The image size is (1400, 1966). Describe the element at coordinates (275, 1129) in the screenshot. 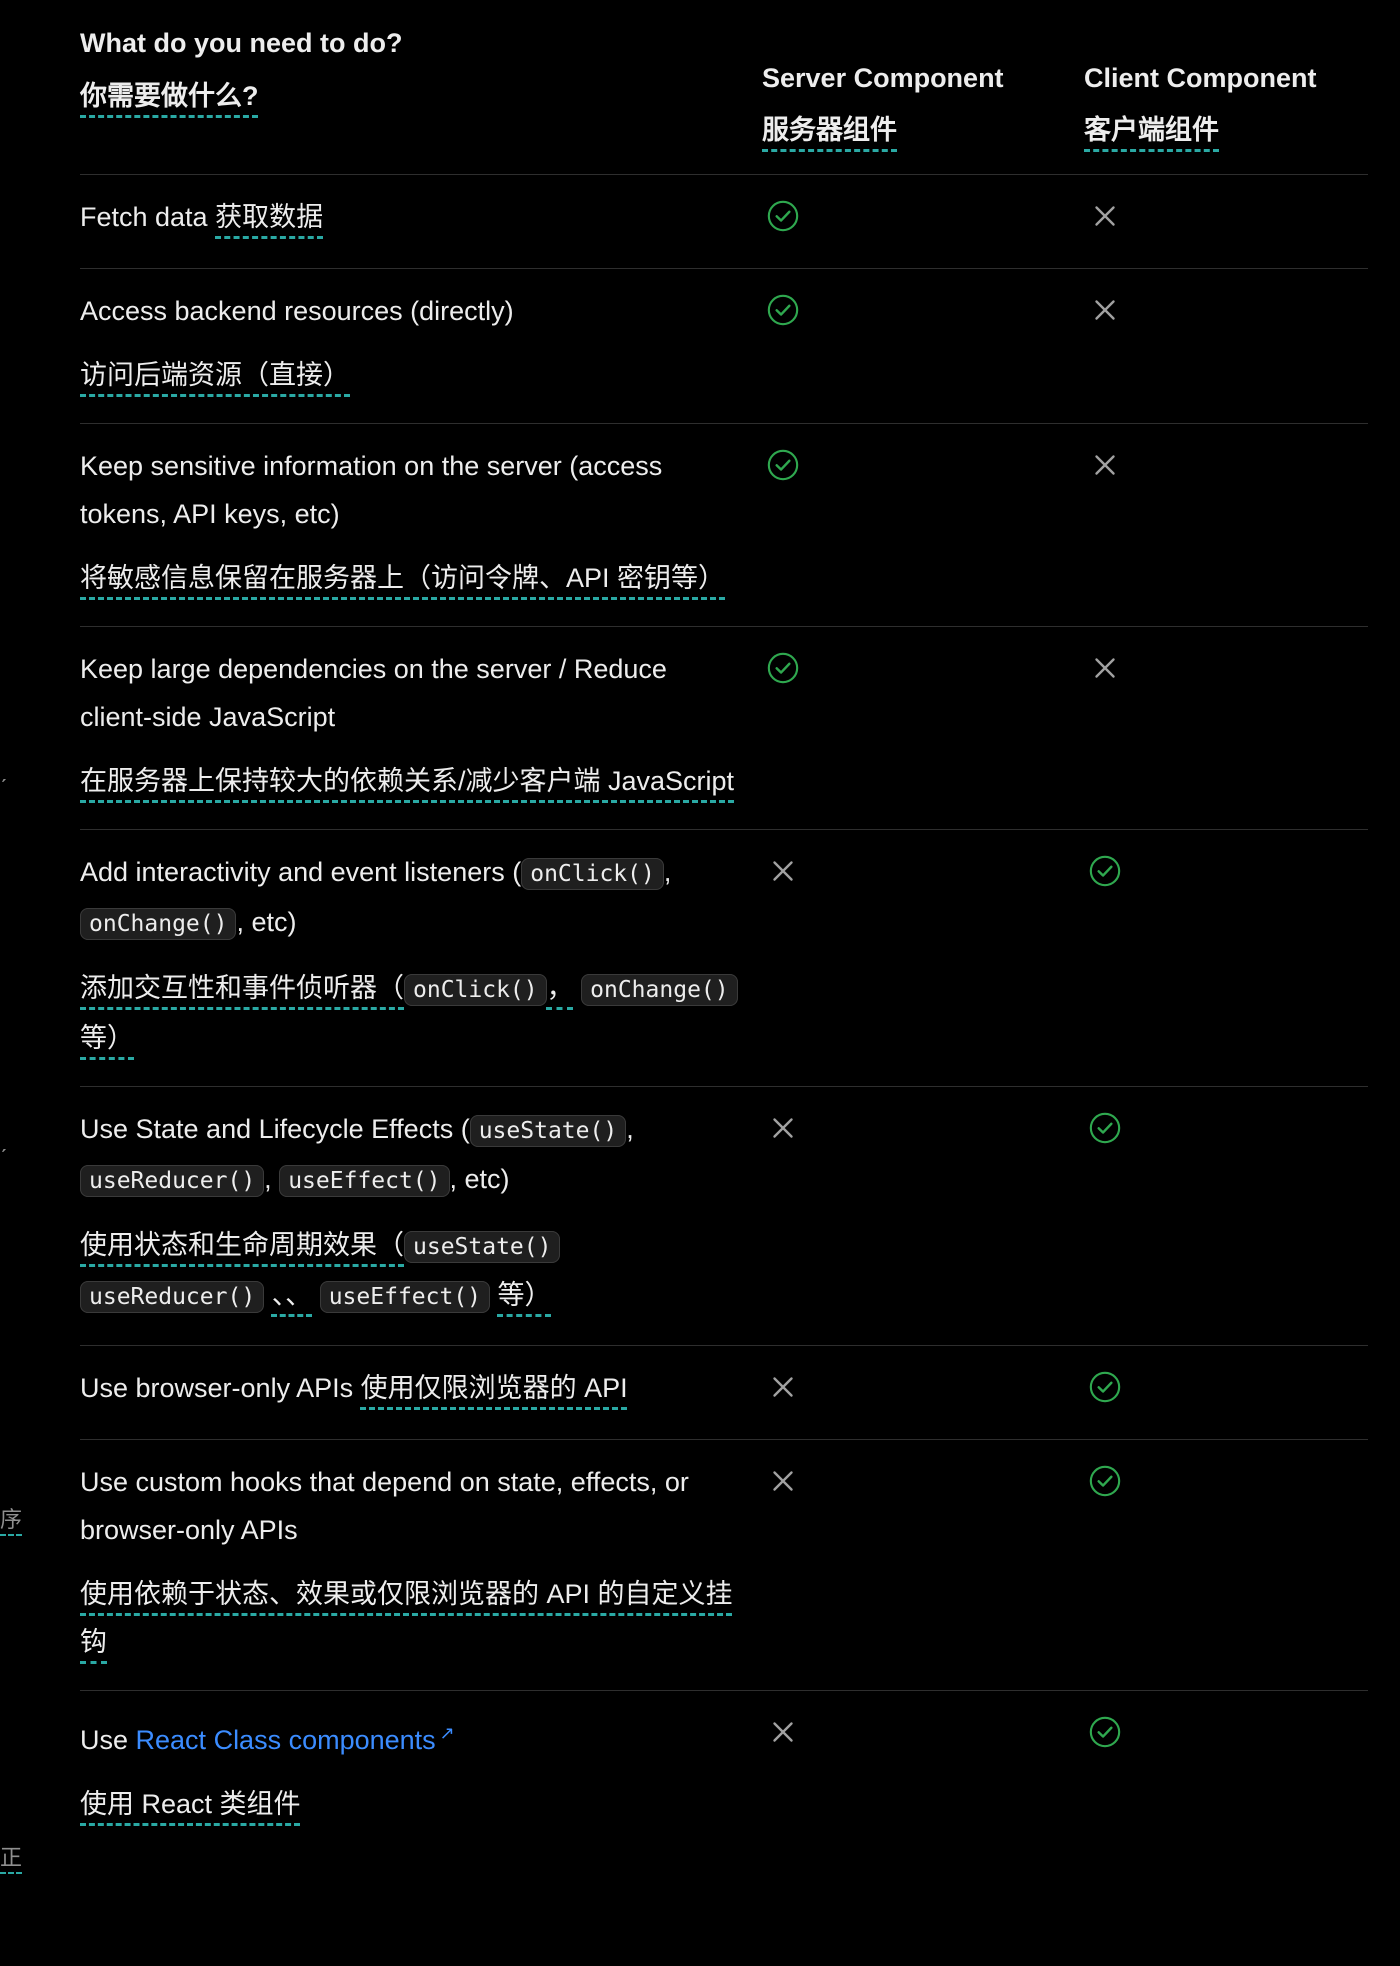

I see `task-en-part: Use State and Lifecycle Effects (` at that location.